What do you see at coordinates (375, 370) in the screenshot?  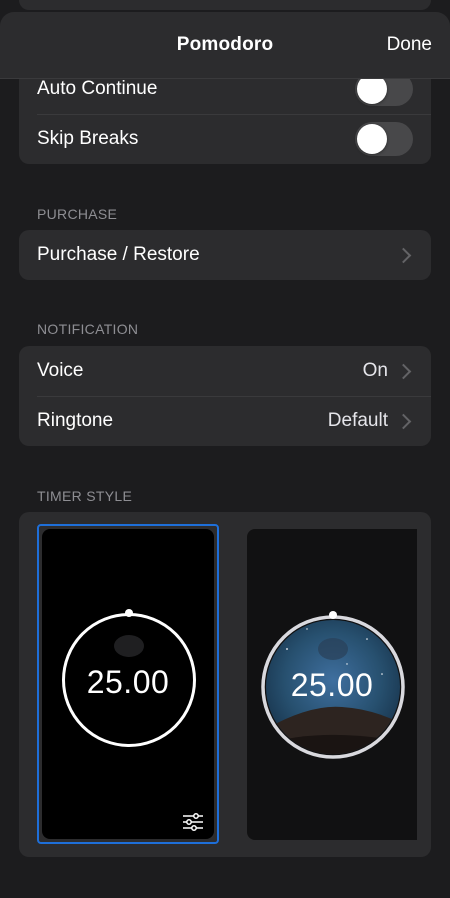 I see `voice-value: On` at bounding box center [375, 370].